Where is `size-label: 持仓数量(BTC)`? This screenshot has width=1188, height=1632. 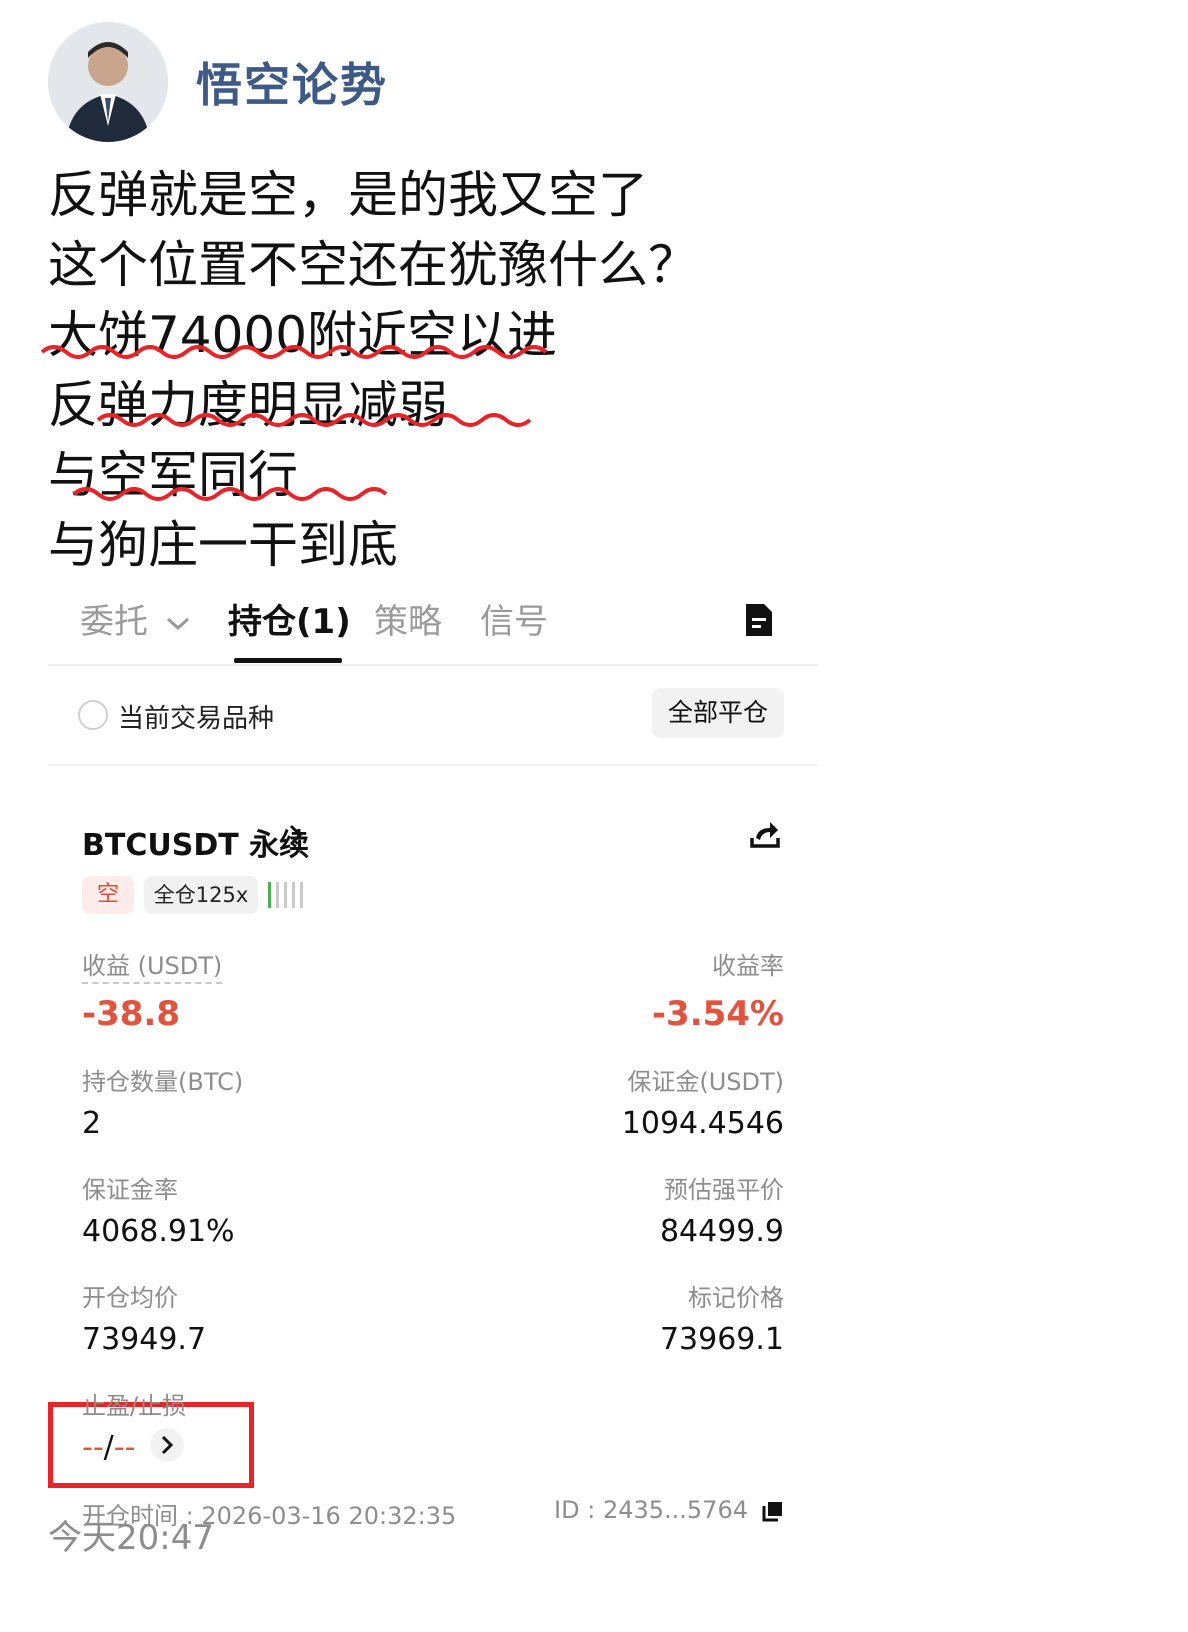 size-label: 持仓数量(BTC) is located at coordinates (163, 1082).